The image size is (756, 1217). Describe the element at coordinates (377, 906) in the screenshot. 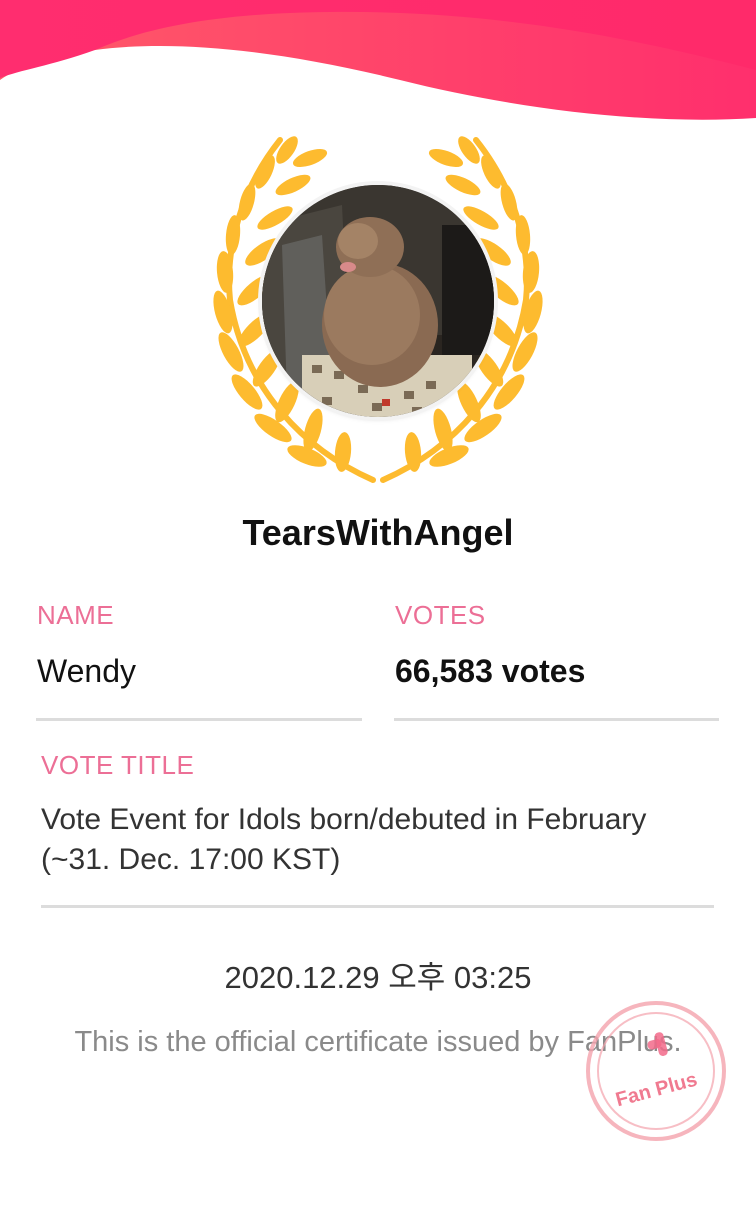

I see `vote-title-divider` at that location.